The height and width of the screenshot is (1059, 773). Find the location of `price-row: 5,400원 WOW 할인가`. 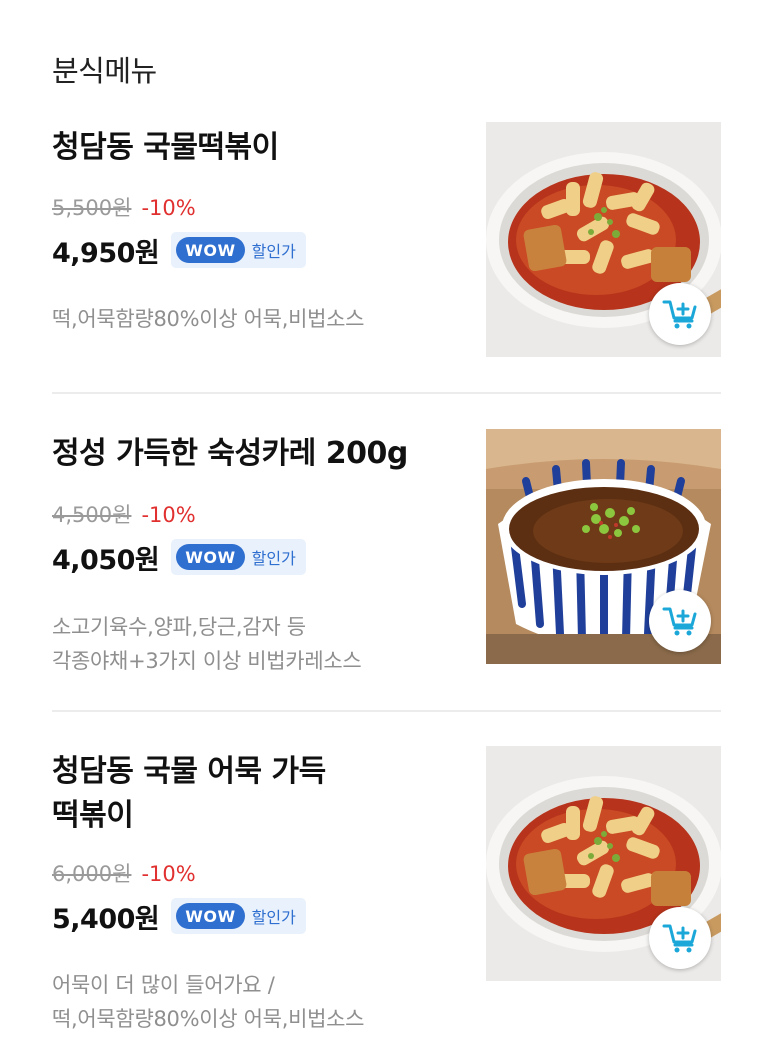

price-row: 5,400원 WOW 할인가 is located at coordinates (179, 916).